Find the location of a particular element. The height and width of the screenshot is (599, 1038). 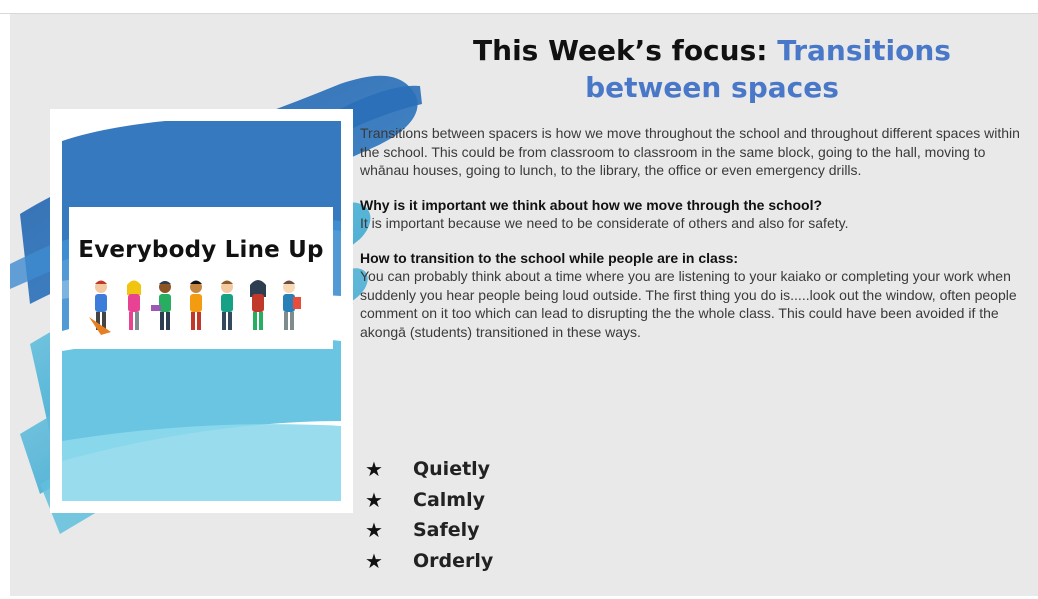

list-item: ★ Quietly is located at coordinates (429, 469).